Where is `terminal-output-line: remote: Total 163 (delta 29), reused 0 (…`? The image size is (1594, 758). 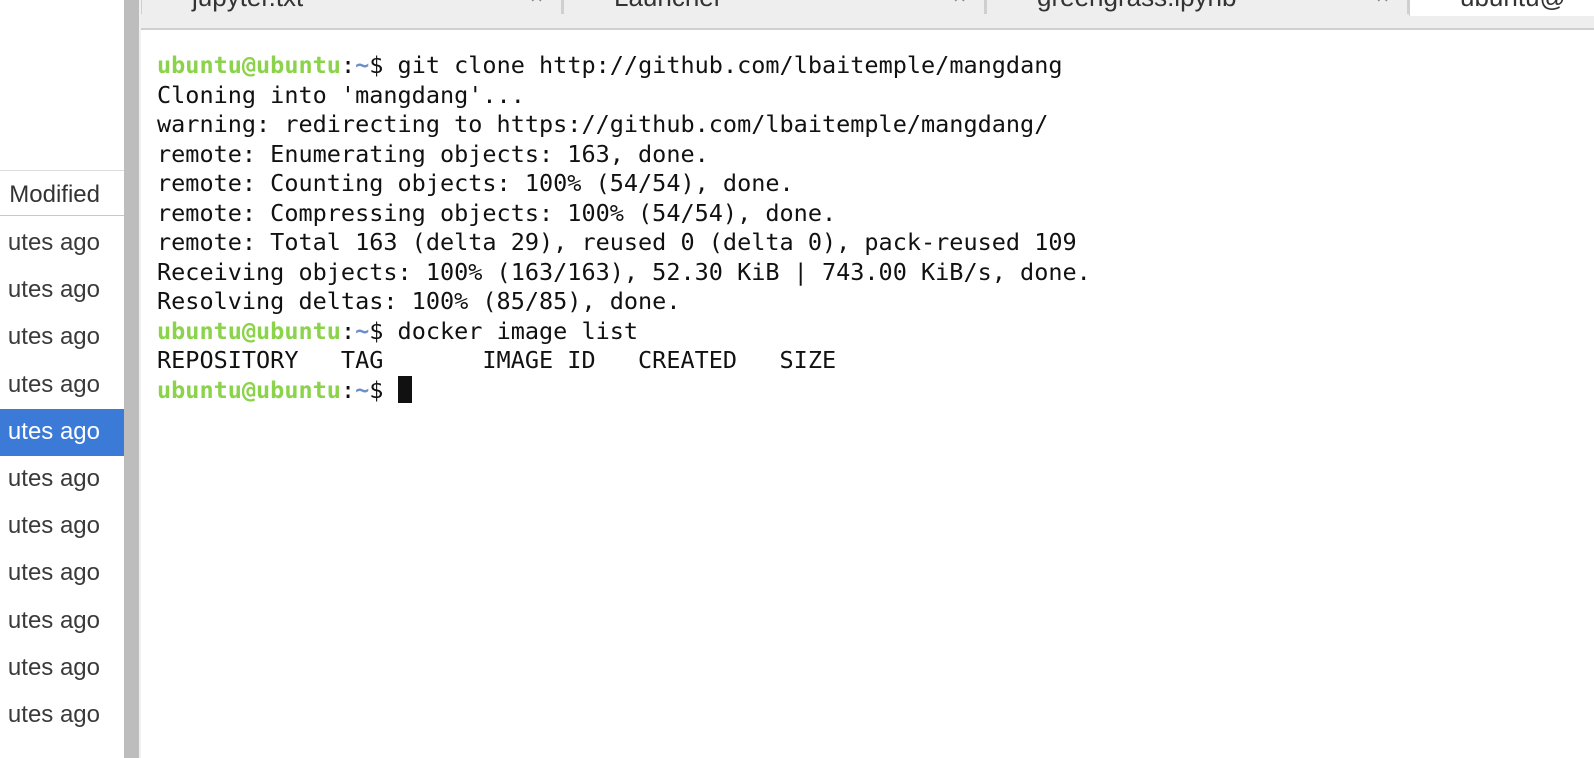 terminal-output-line: remote: Total 163 (delta 29), reused 0 (… is located at coordinates (617, 242).